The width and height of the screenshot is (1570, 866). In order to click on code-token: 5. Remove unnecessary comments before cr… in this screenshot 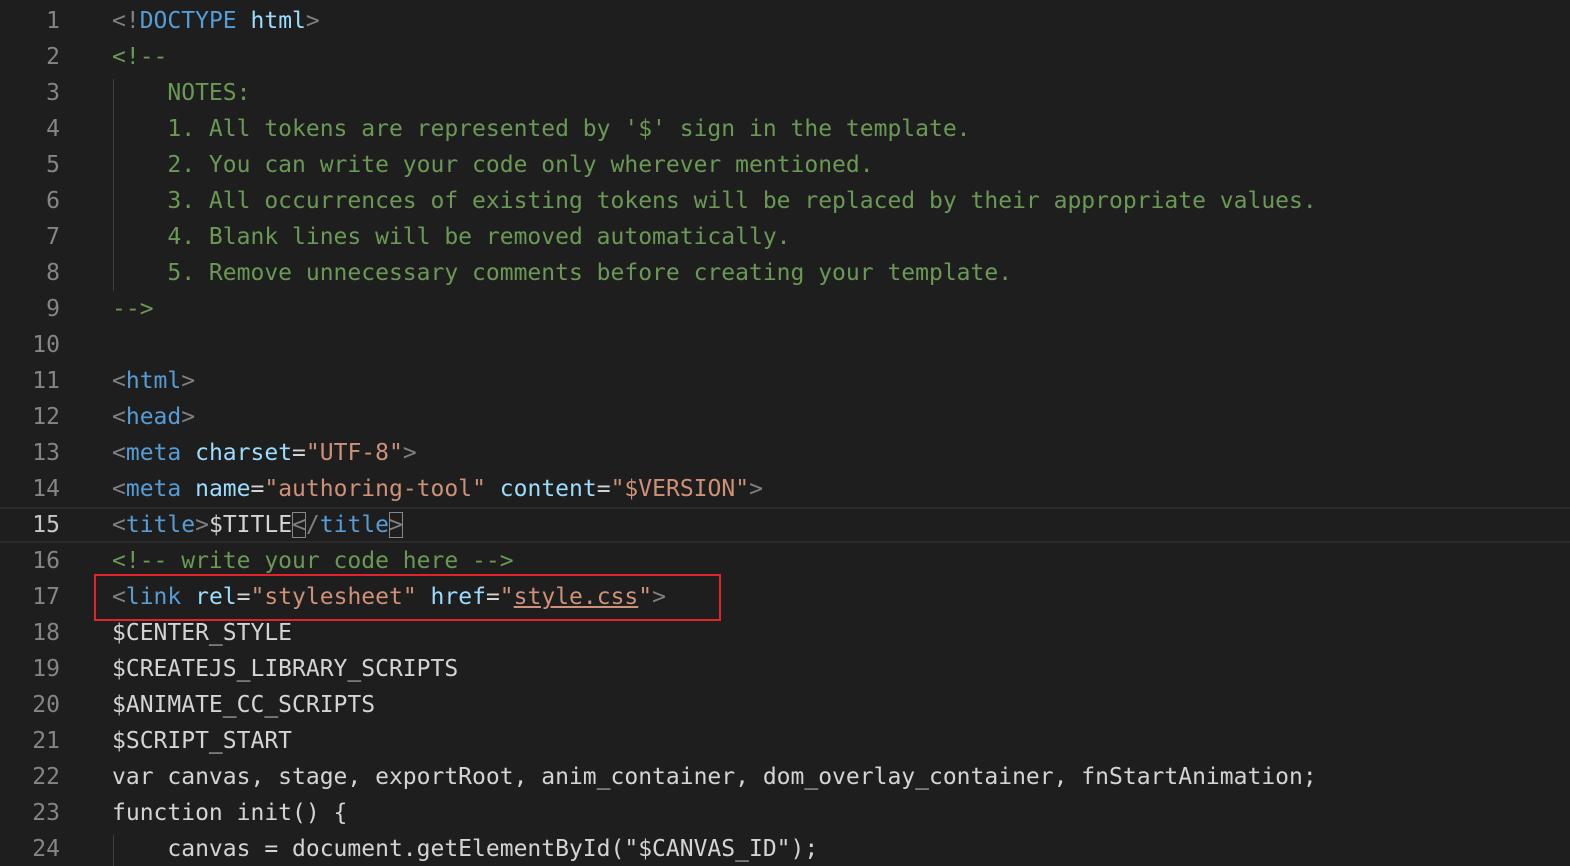, I will do `click(562, 273)`.